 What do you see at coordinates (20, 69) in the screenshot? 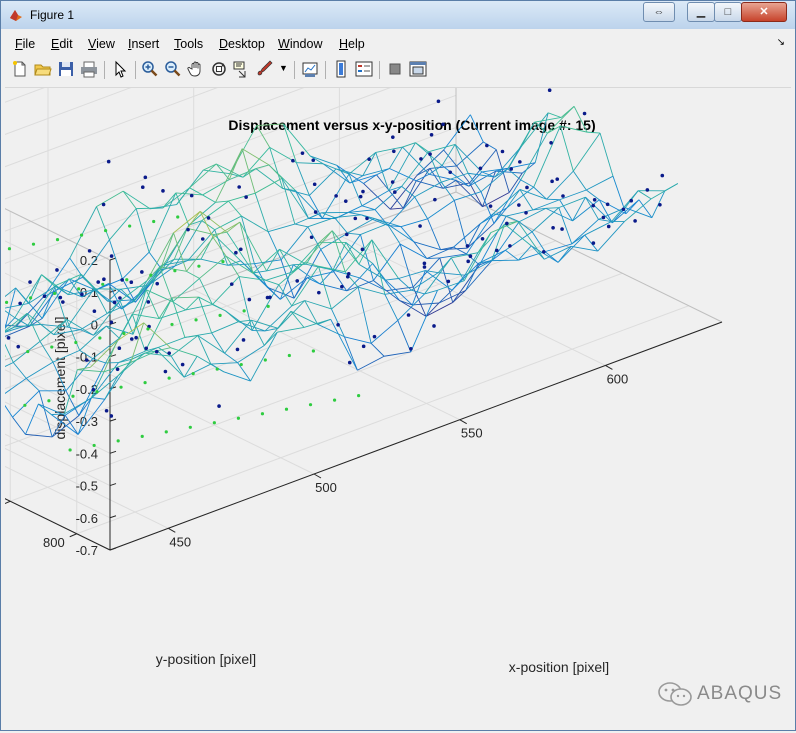
I see `new-figure-icon` at bounding box center [20, 69].